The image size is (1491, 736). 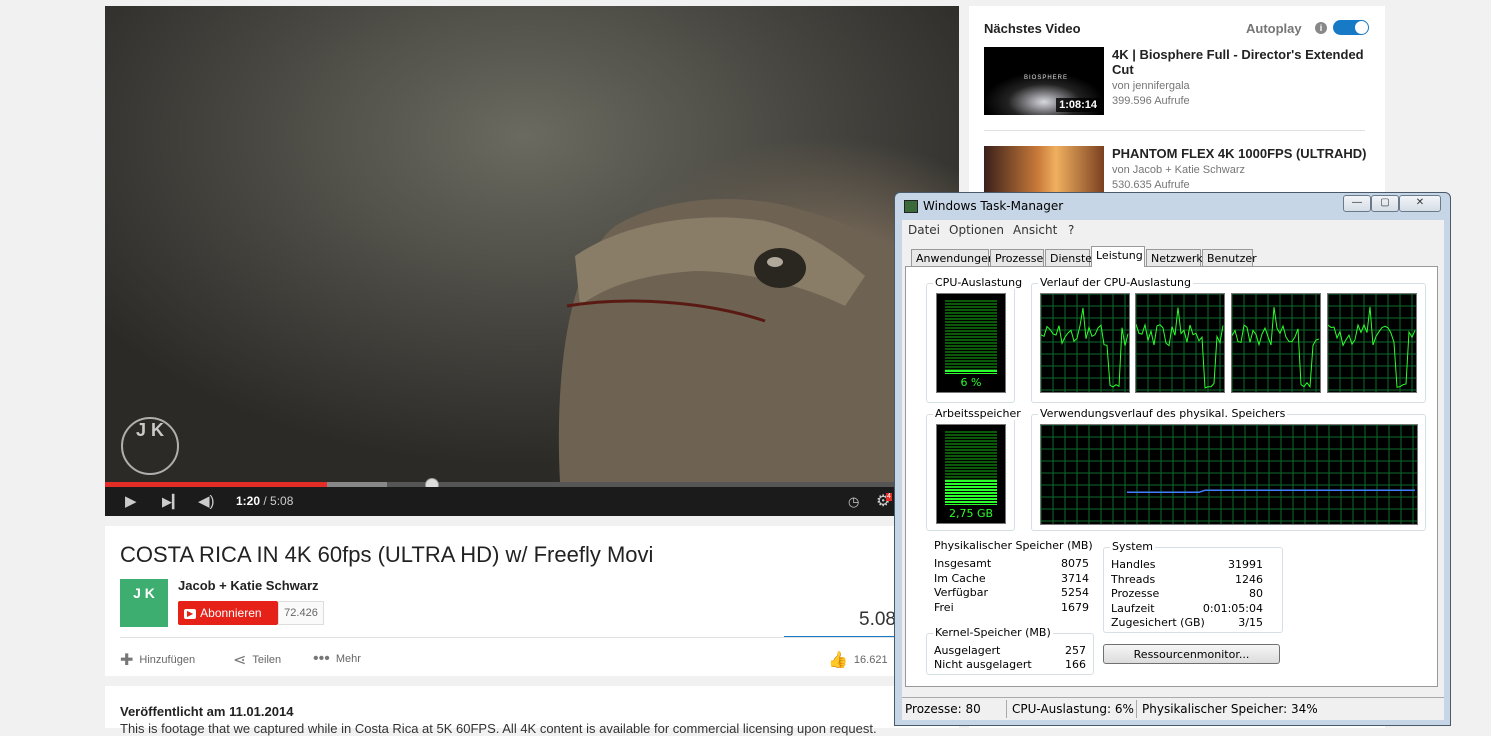 What do you see at coordinates (953, 257) in the screenshot?
I see `tab-anwendungen: Anwendungen` at bounding box center [953, 257].